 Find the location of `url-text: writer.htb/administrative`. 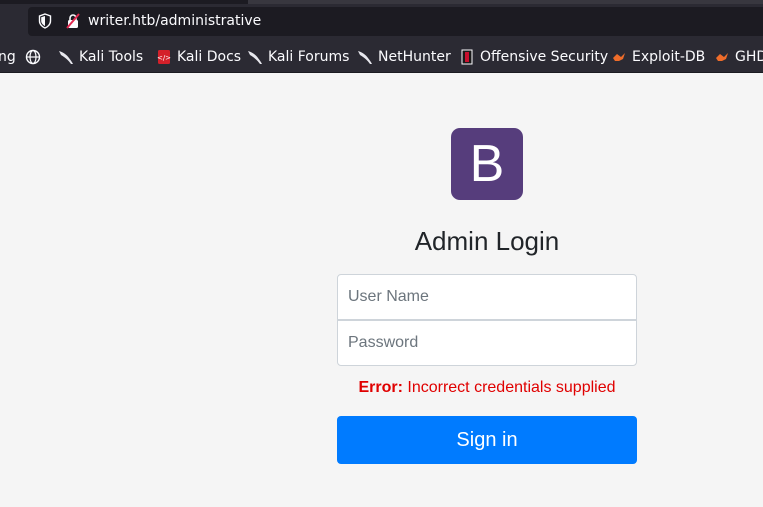

url-text: writer.htb/administrative is located at coordinates (174, 21).